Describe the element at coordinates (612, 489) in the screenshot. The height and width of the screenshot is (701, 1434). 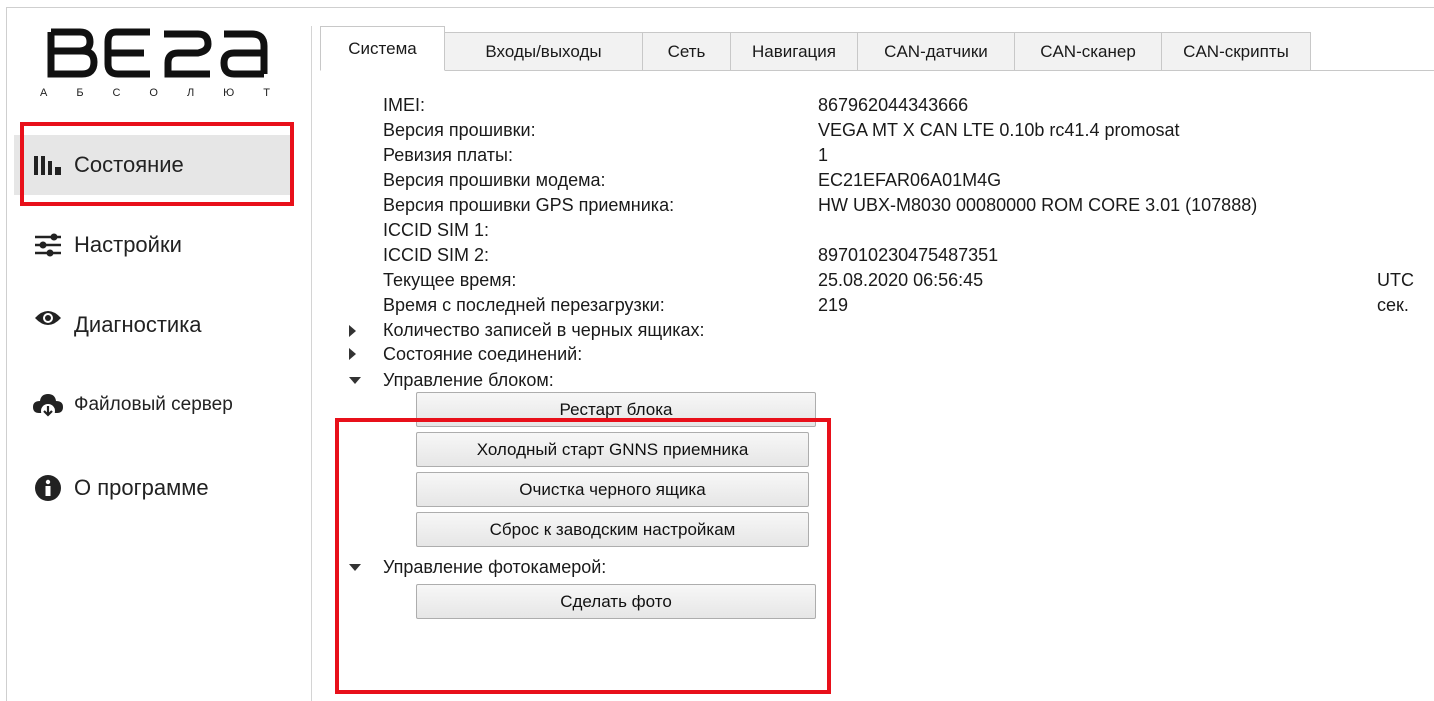
I see `clear-blackbox-button: Очистка черного ящика` at that location.